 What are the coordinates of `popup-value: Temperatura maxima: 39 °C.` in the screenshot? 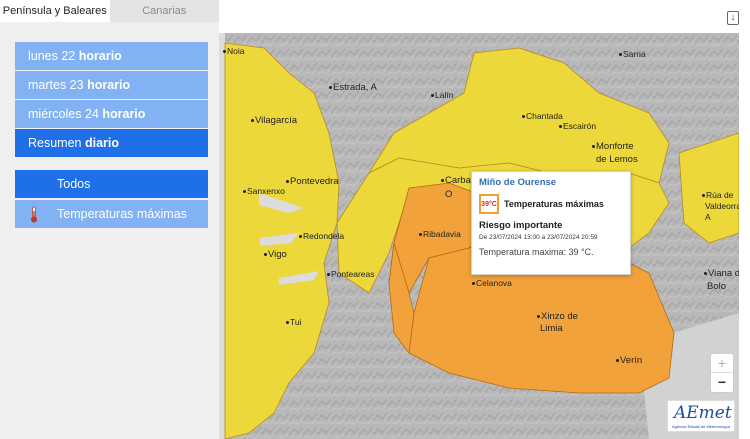 It's located at (536, 252).